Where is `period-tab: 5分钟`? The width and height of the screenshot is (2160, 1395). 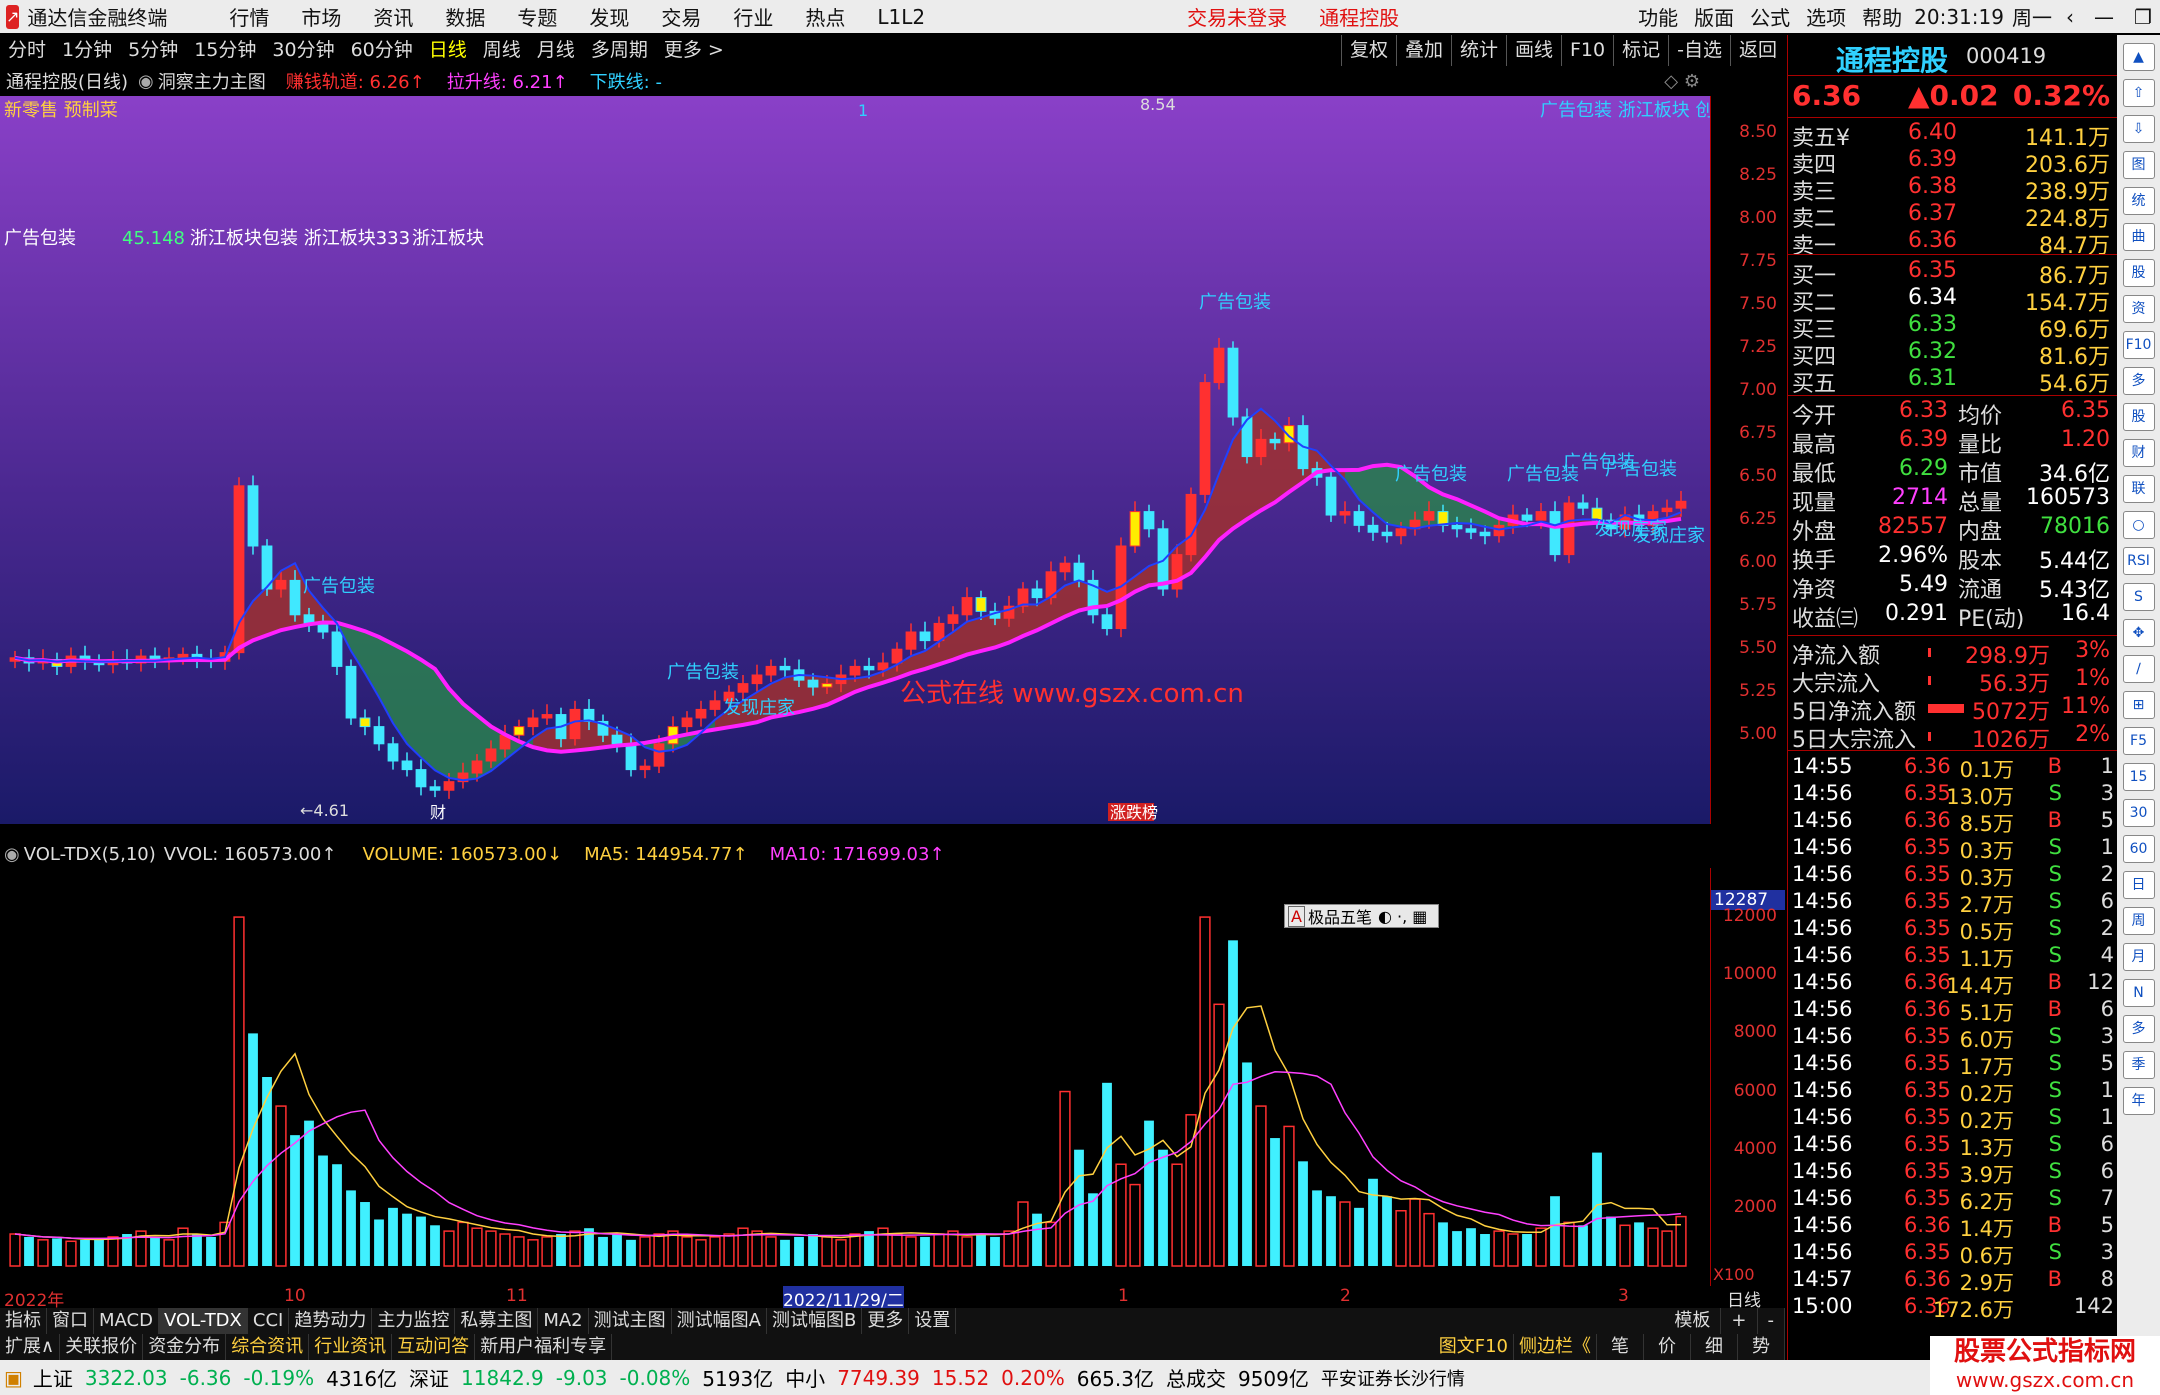
period-tab: 5分钟 is located at coordinates (153, 50).